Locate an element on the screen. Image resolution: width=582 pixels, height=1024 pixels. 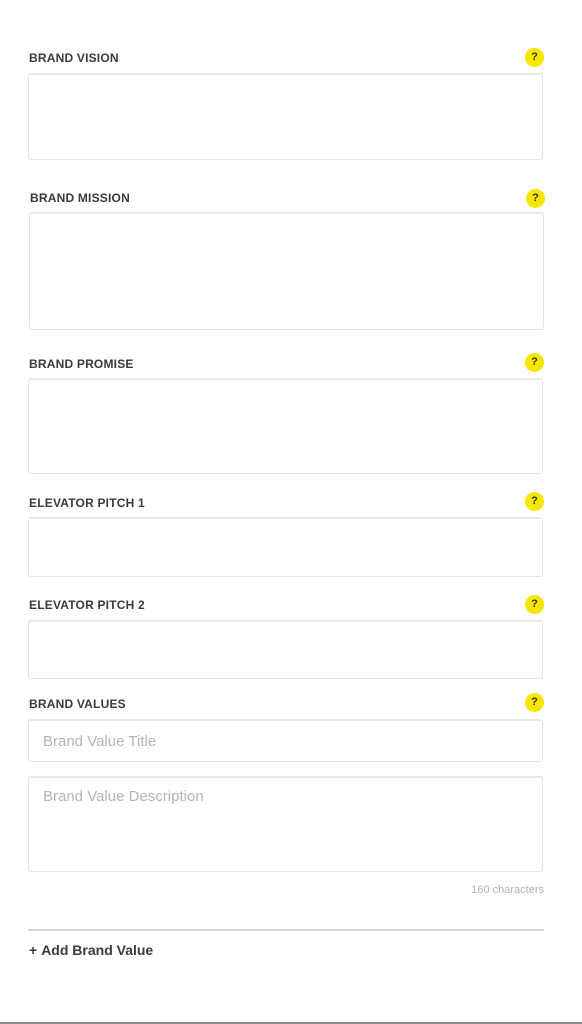
brand-vision-help-icon: ? is located at coordinates (534, 57).